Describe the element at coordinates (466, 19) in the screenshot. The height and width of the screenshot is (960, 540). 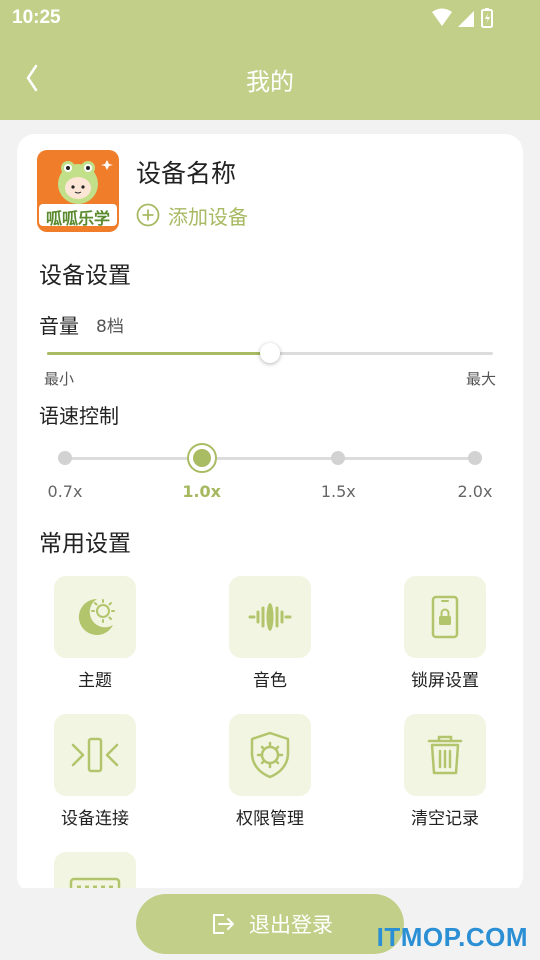
I see `signal-icon` at that location.